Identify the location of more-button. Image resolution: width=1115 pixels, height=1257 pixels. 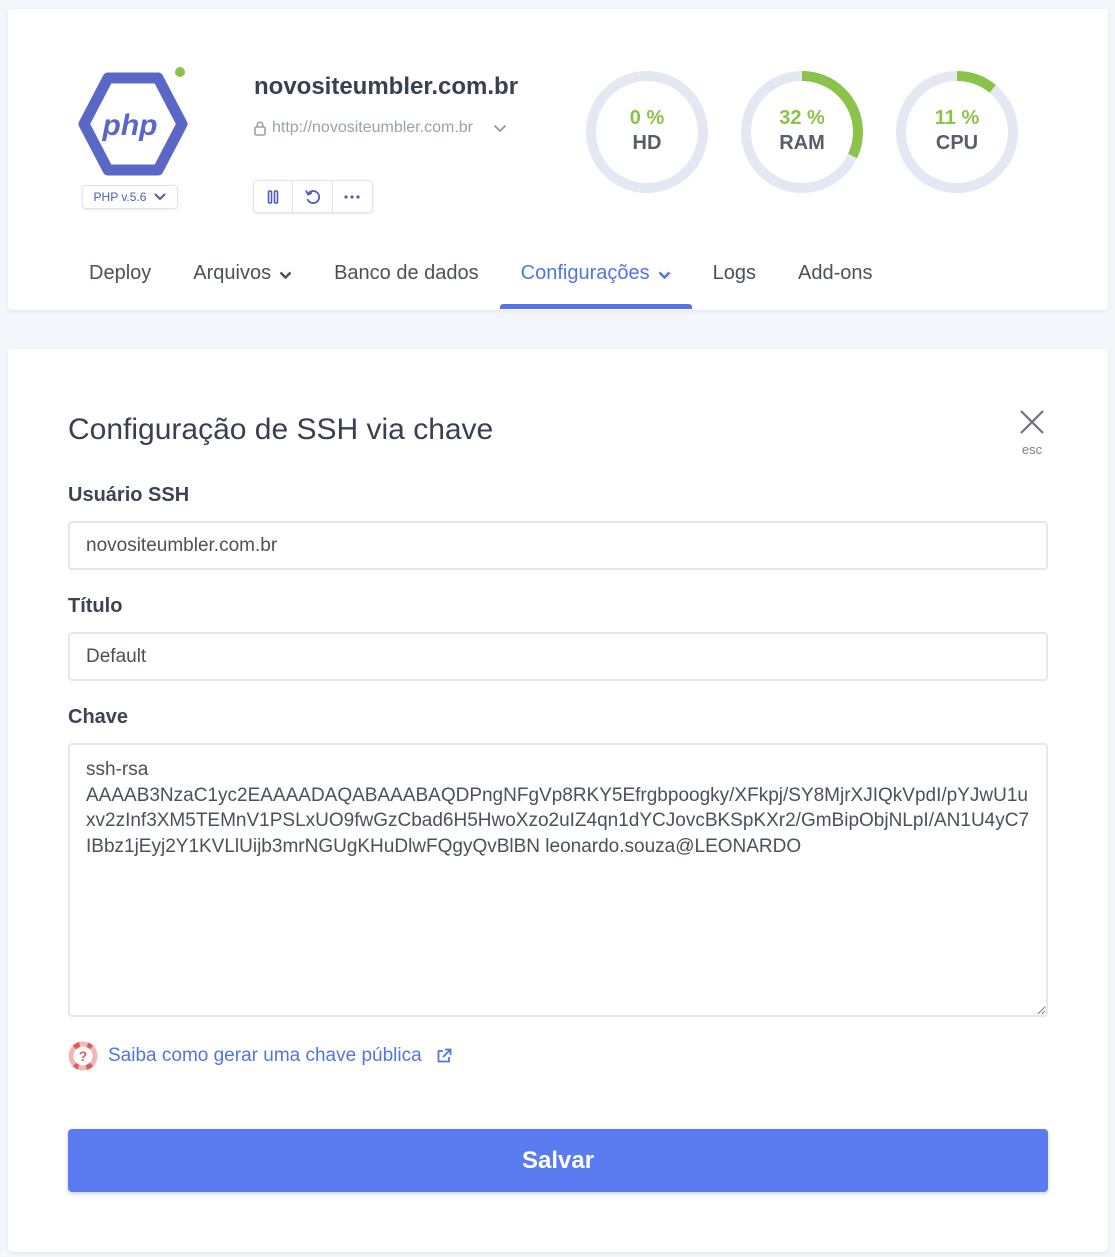
(352, 196).